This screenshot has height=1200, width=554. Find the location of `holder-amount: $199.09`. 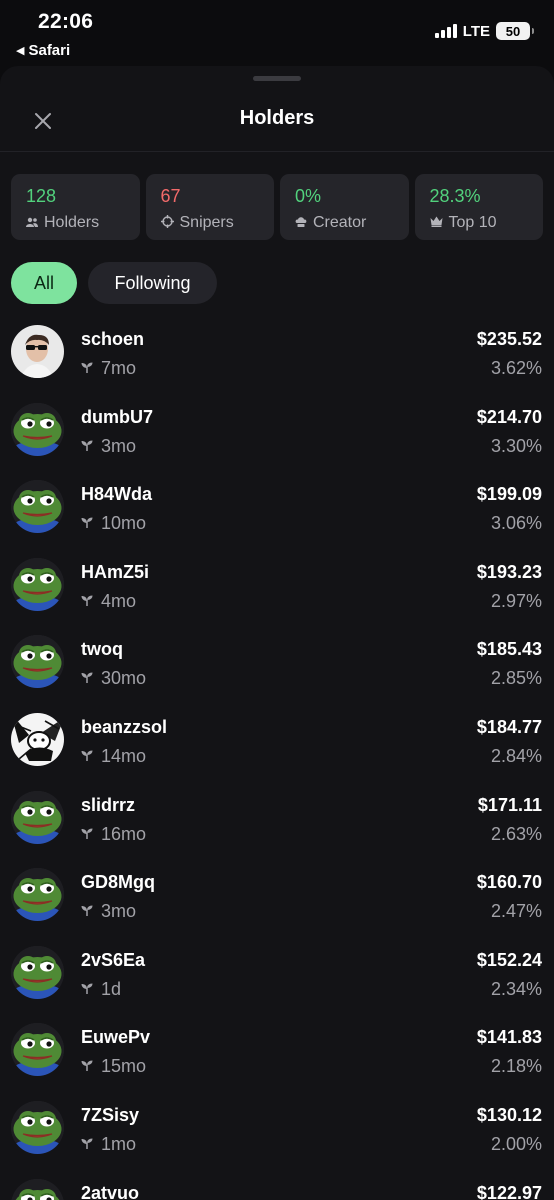

holder-amount: $199.09 is located at coordinates (509, 494).